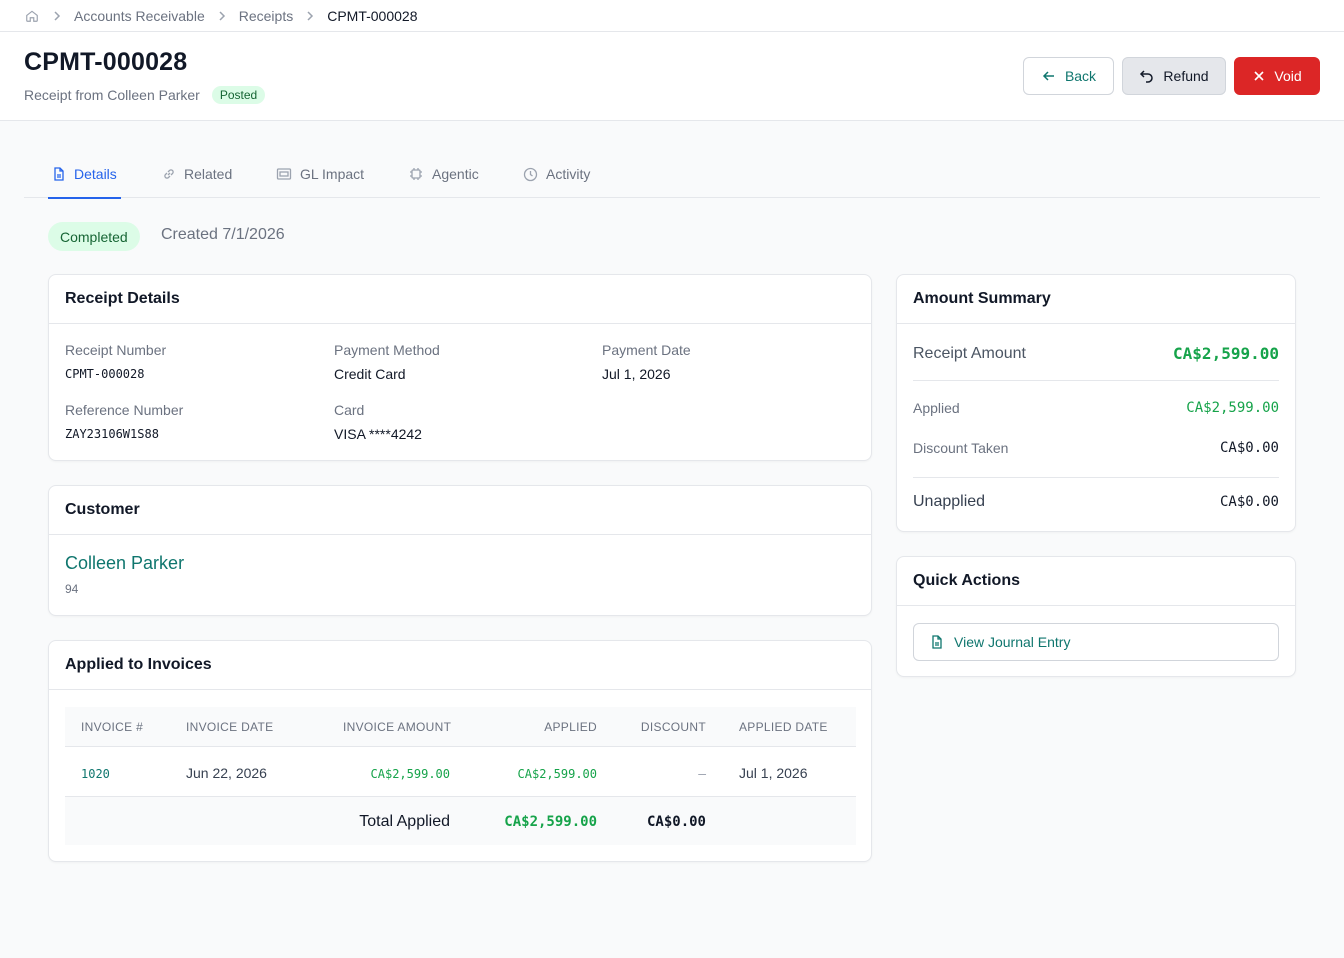  What do you see at coordinates (1147, 76) in the screenshot?
I see `undo-icon` at bounding box center [1147, 76].